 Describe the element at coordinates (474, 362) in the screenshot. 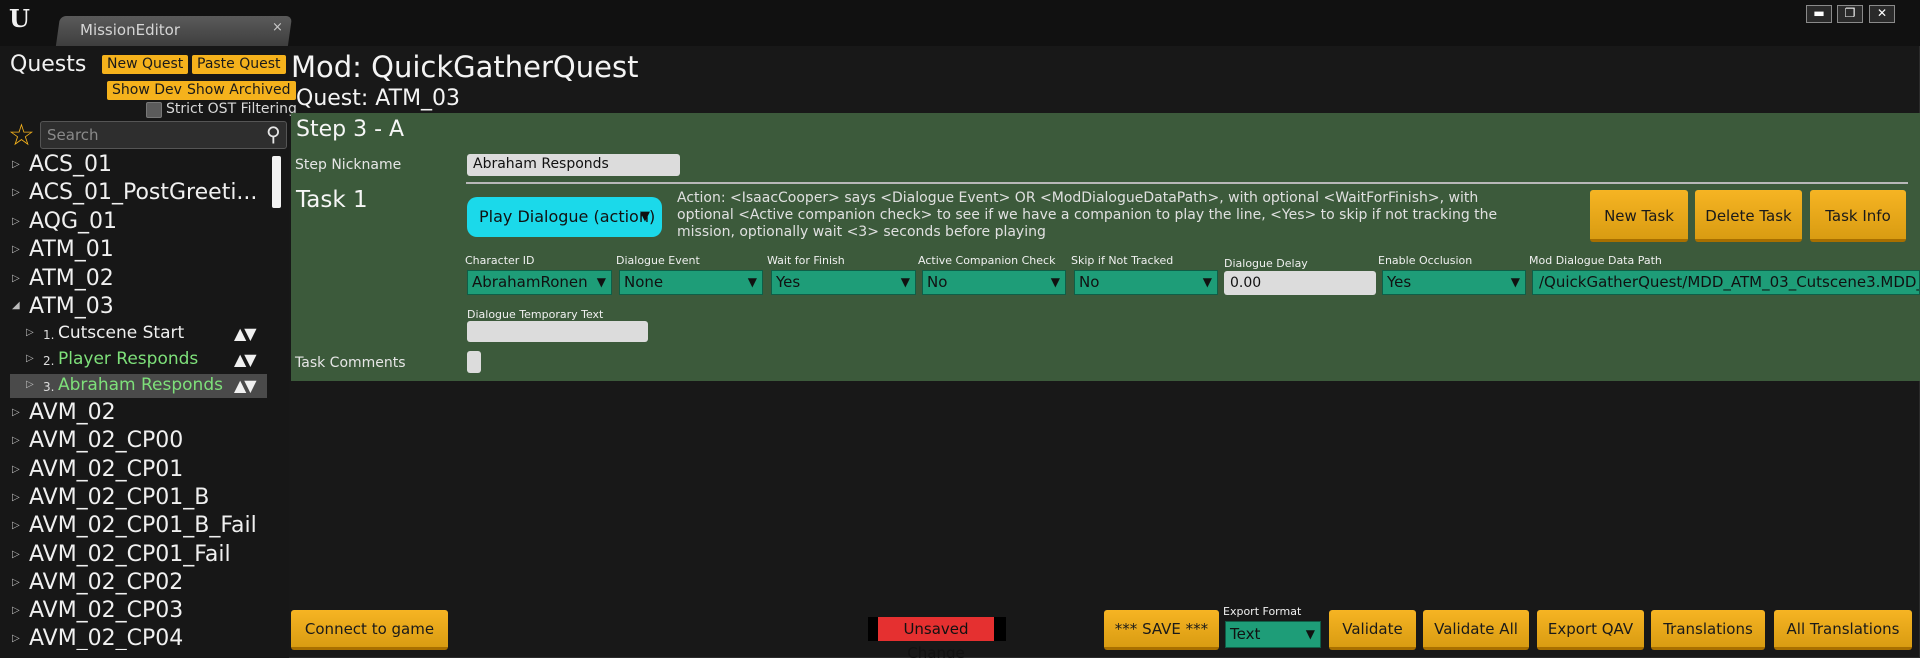

I see `task-comments-input` at that location.